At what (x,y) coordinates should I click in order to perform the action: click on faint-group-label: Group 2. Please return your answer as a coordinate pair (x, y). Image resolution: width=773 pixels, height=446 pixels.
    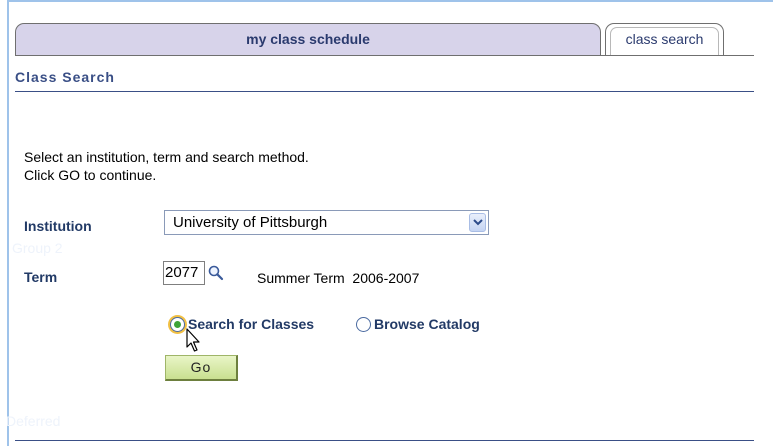
    Looking at the image, I should click on (37, 248).